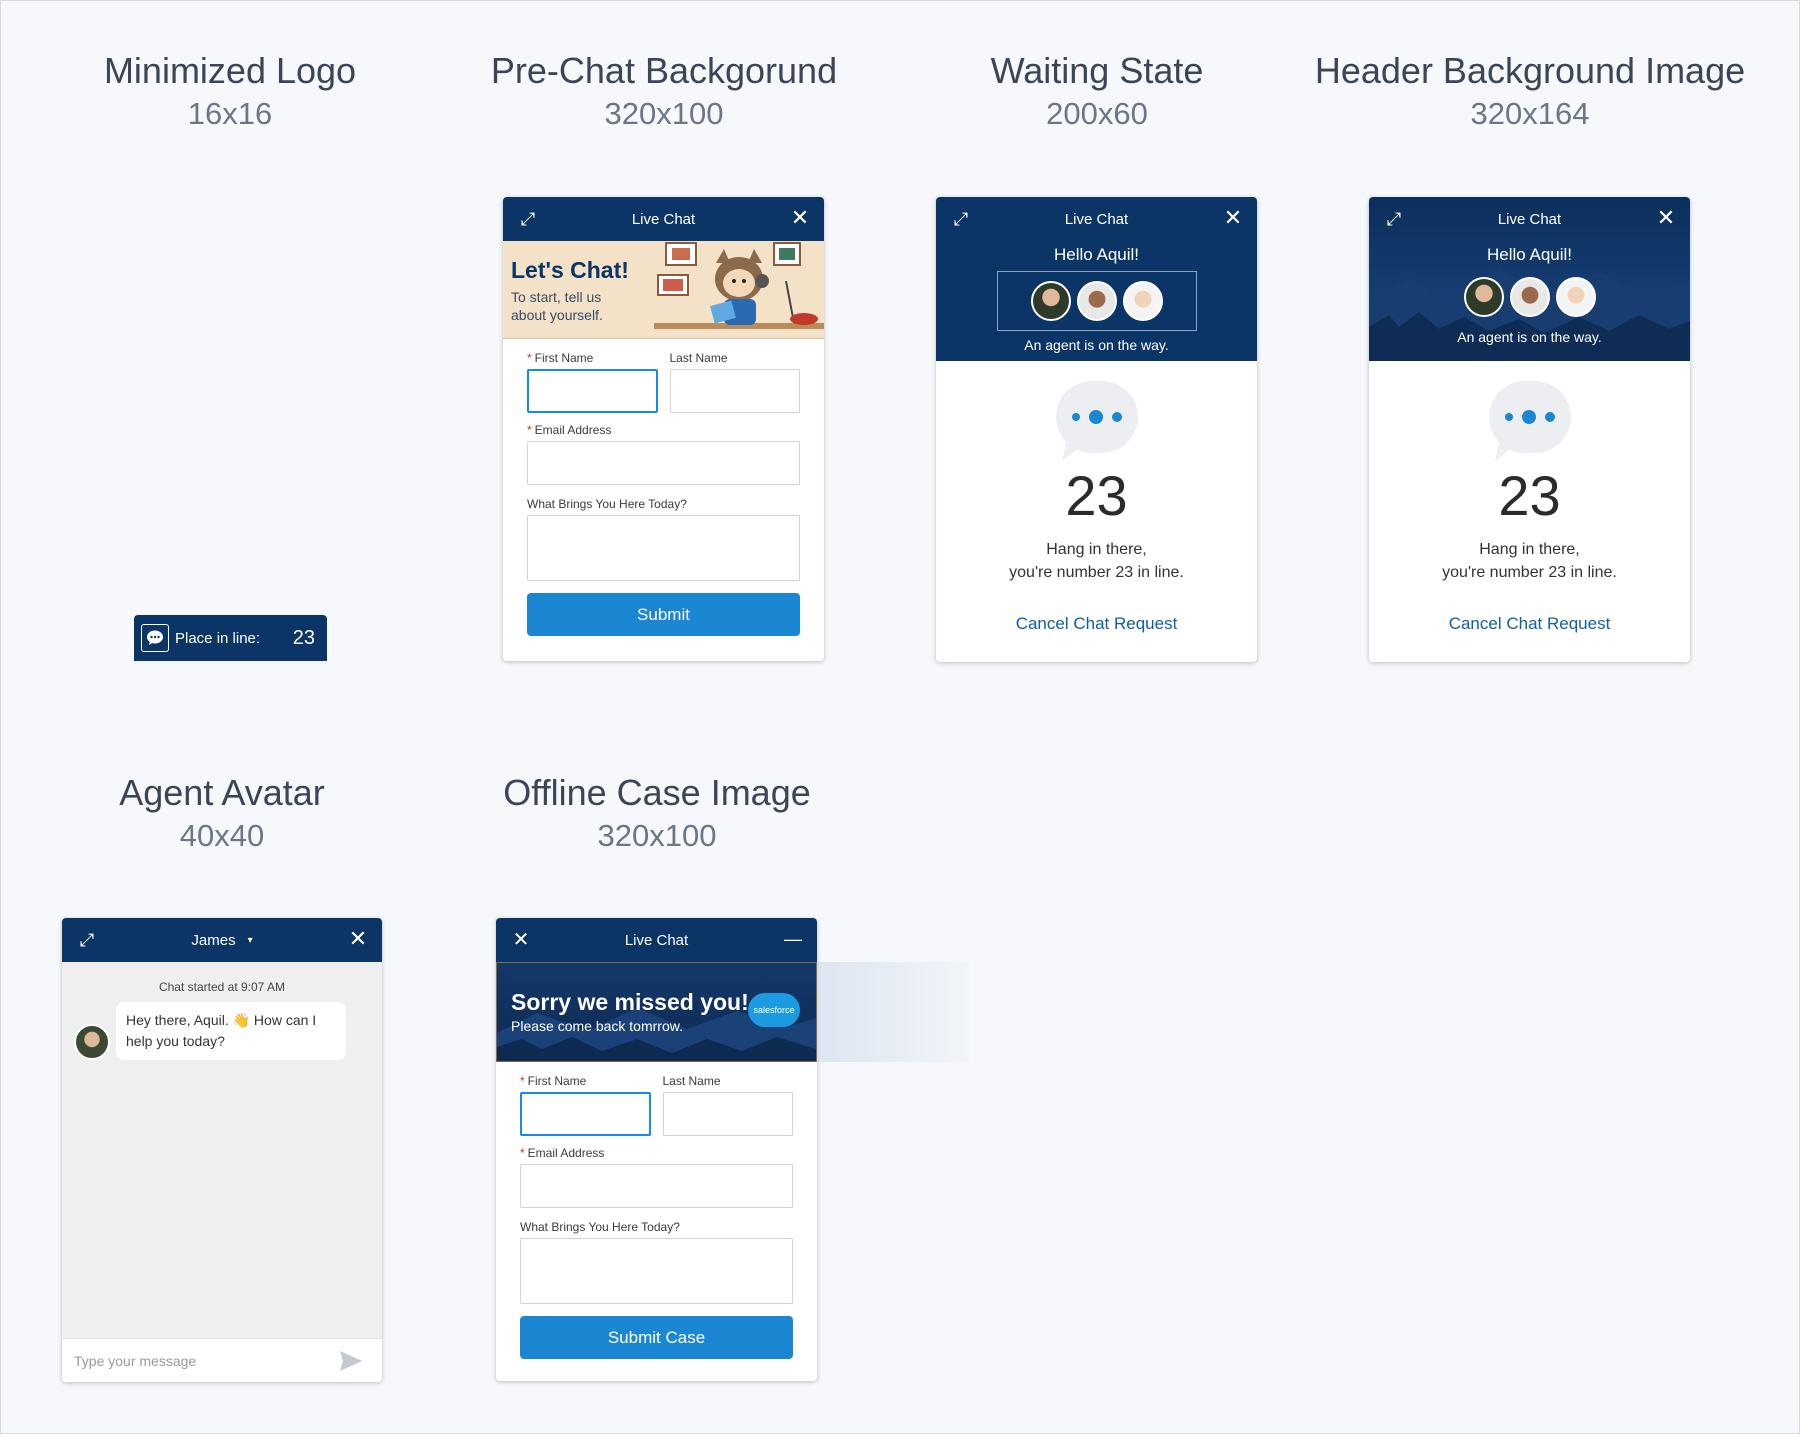  Describe the element at coordinates (230, 70) in the screenshot. I see `section-title-minimized: Minimized Logo` at that location.